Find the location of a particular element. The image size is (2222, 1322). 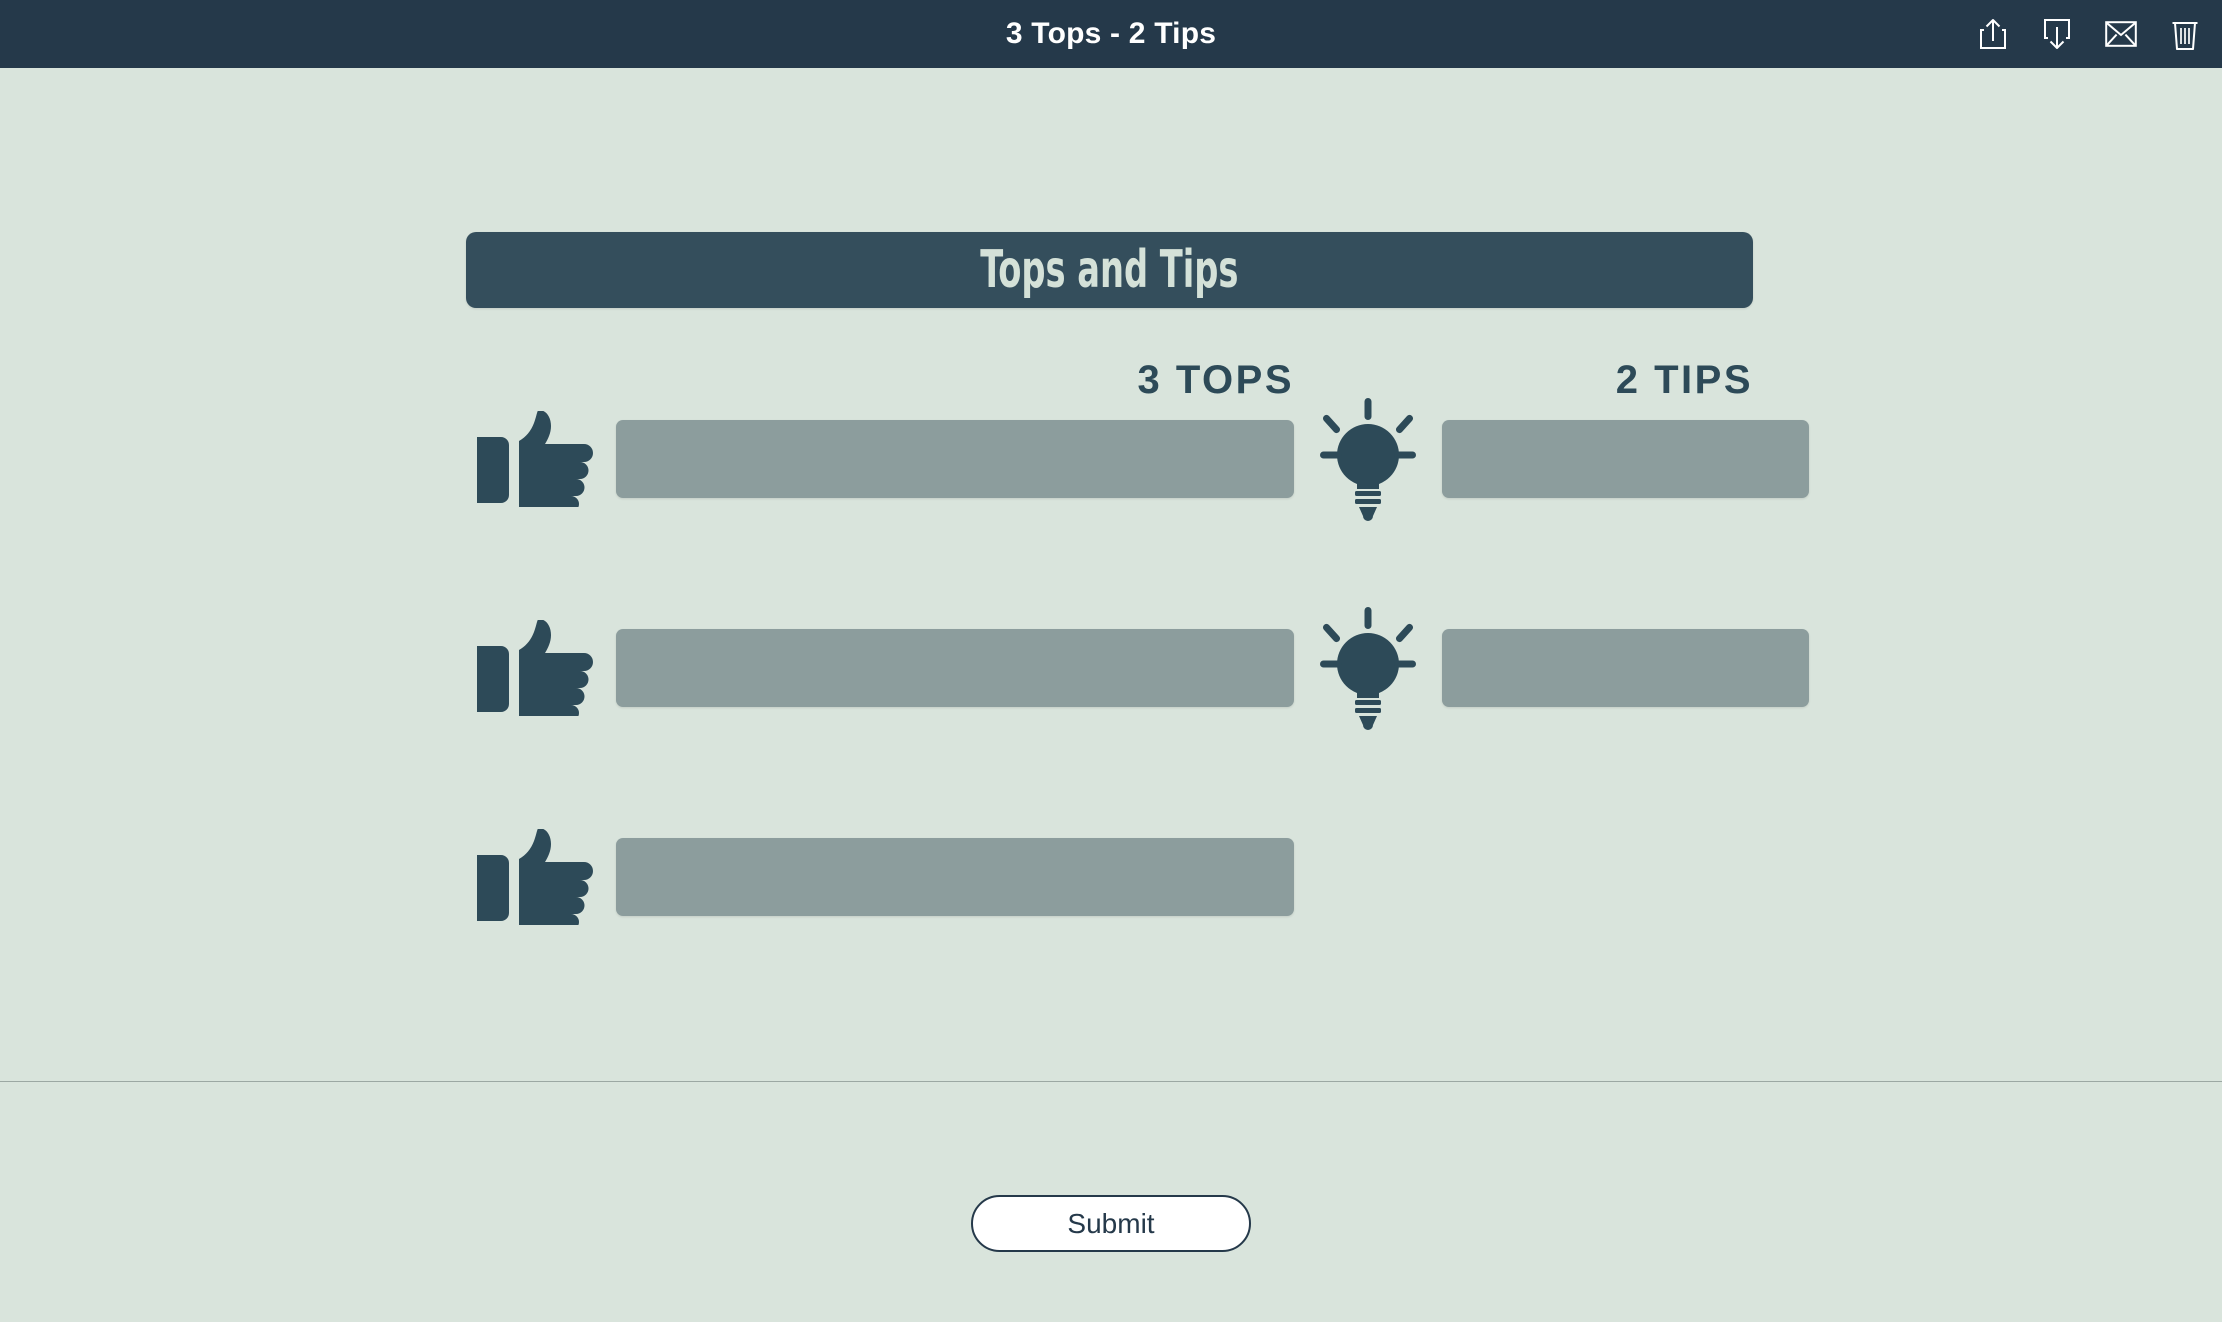

share-button is located at coordinates (1993, 34).